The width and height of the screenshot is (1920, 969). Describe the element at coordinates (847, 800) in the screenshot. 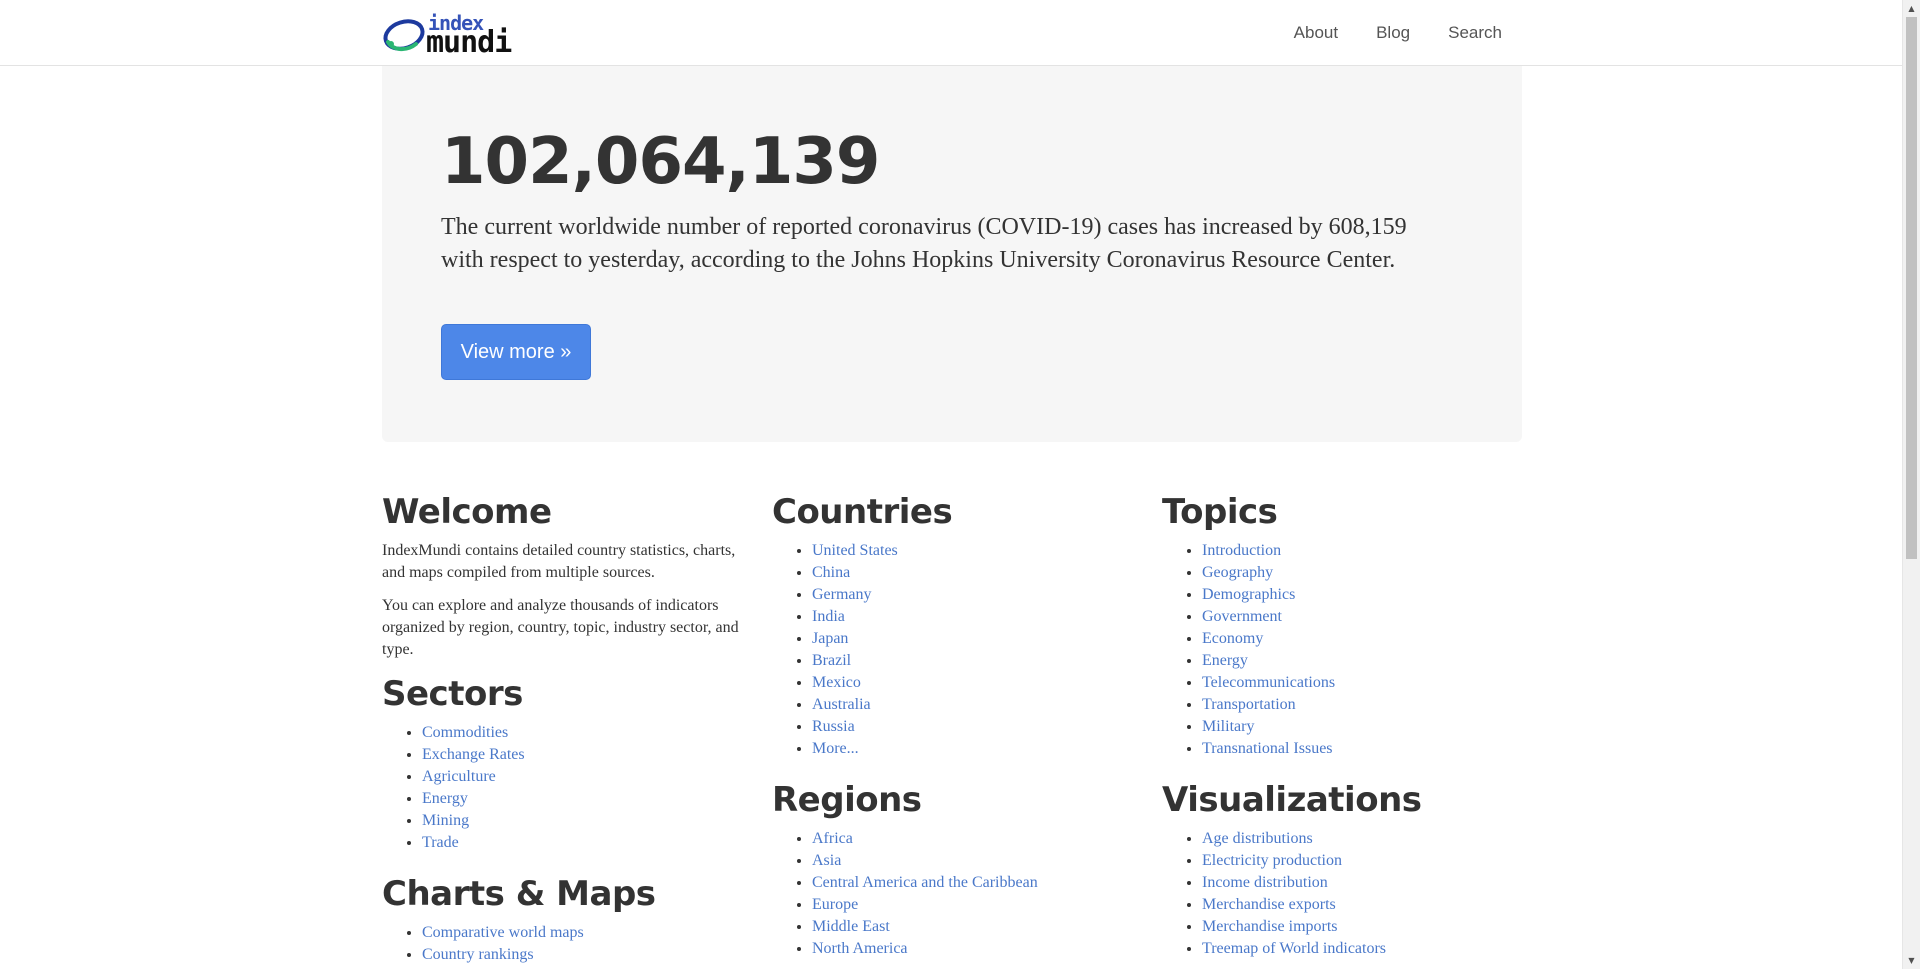

I see `regions-heading: Regions` at that location.